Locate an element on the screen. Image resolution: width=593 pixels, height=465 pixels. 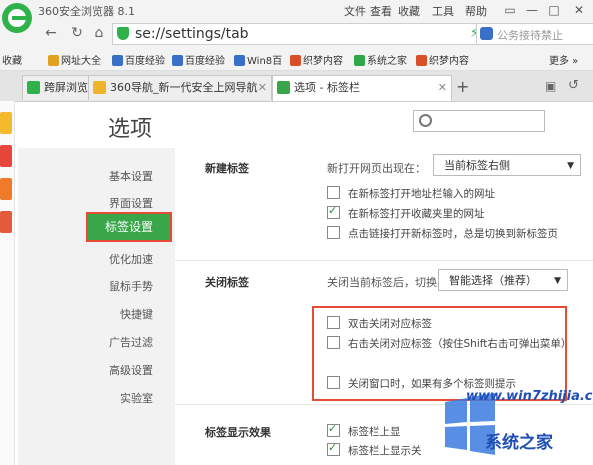
tab-settings: 选项 - 标签栏 ✕ is located at coordinates (362, 88).